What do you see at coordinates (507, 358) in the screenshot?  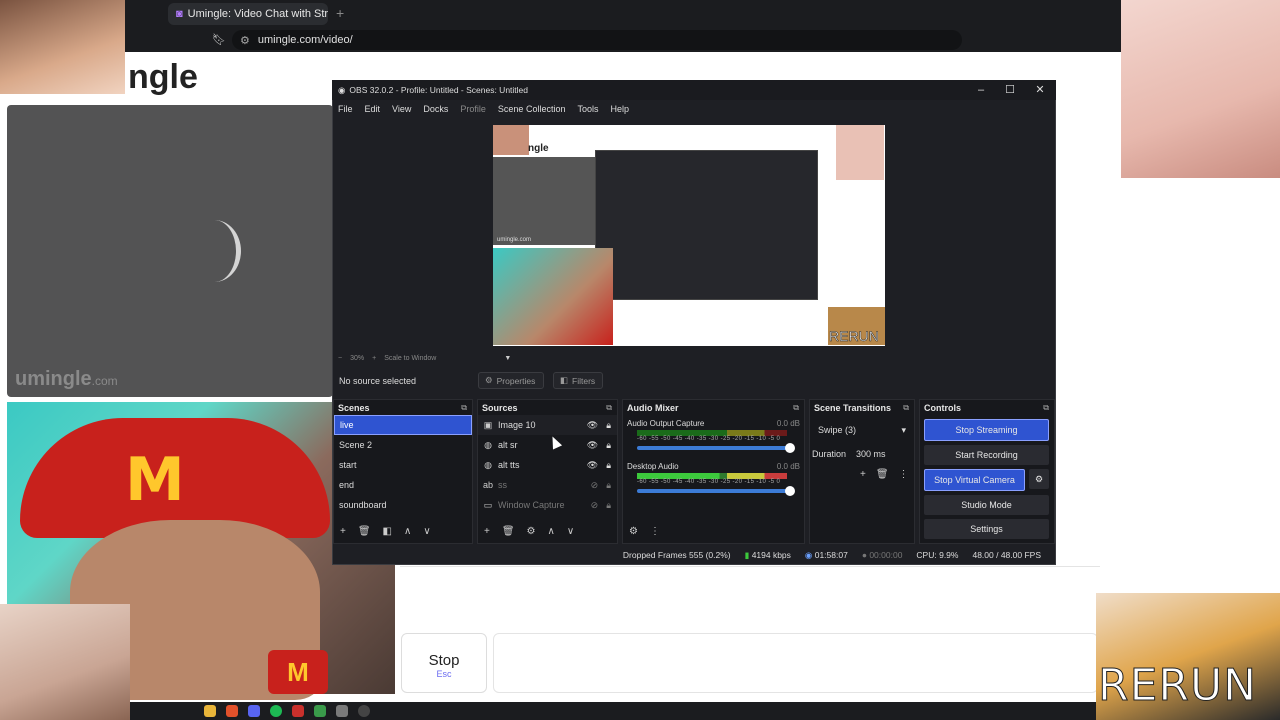 I see `zoom-dropdown-icon: ▼` at bounding box center [507, 358].